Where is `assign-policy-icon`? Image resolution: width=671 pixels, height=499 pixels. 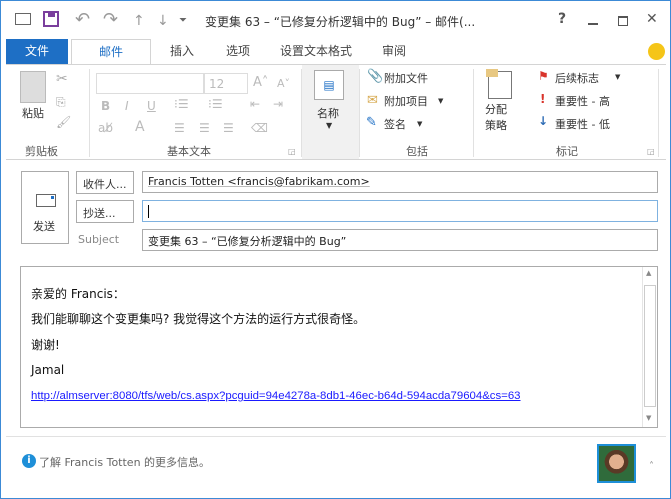
assign-policy-icon is located at coordinates (499, 84).